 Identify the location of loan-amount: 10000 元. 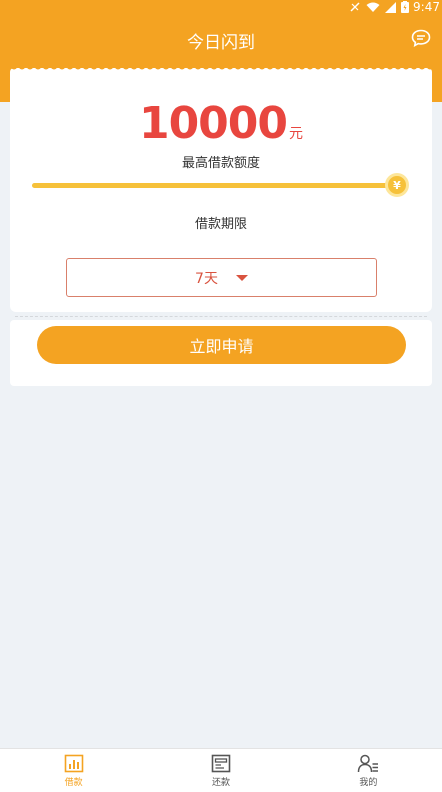
(221, 123).